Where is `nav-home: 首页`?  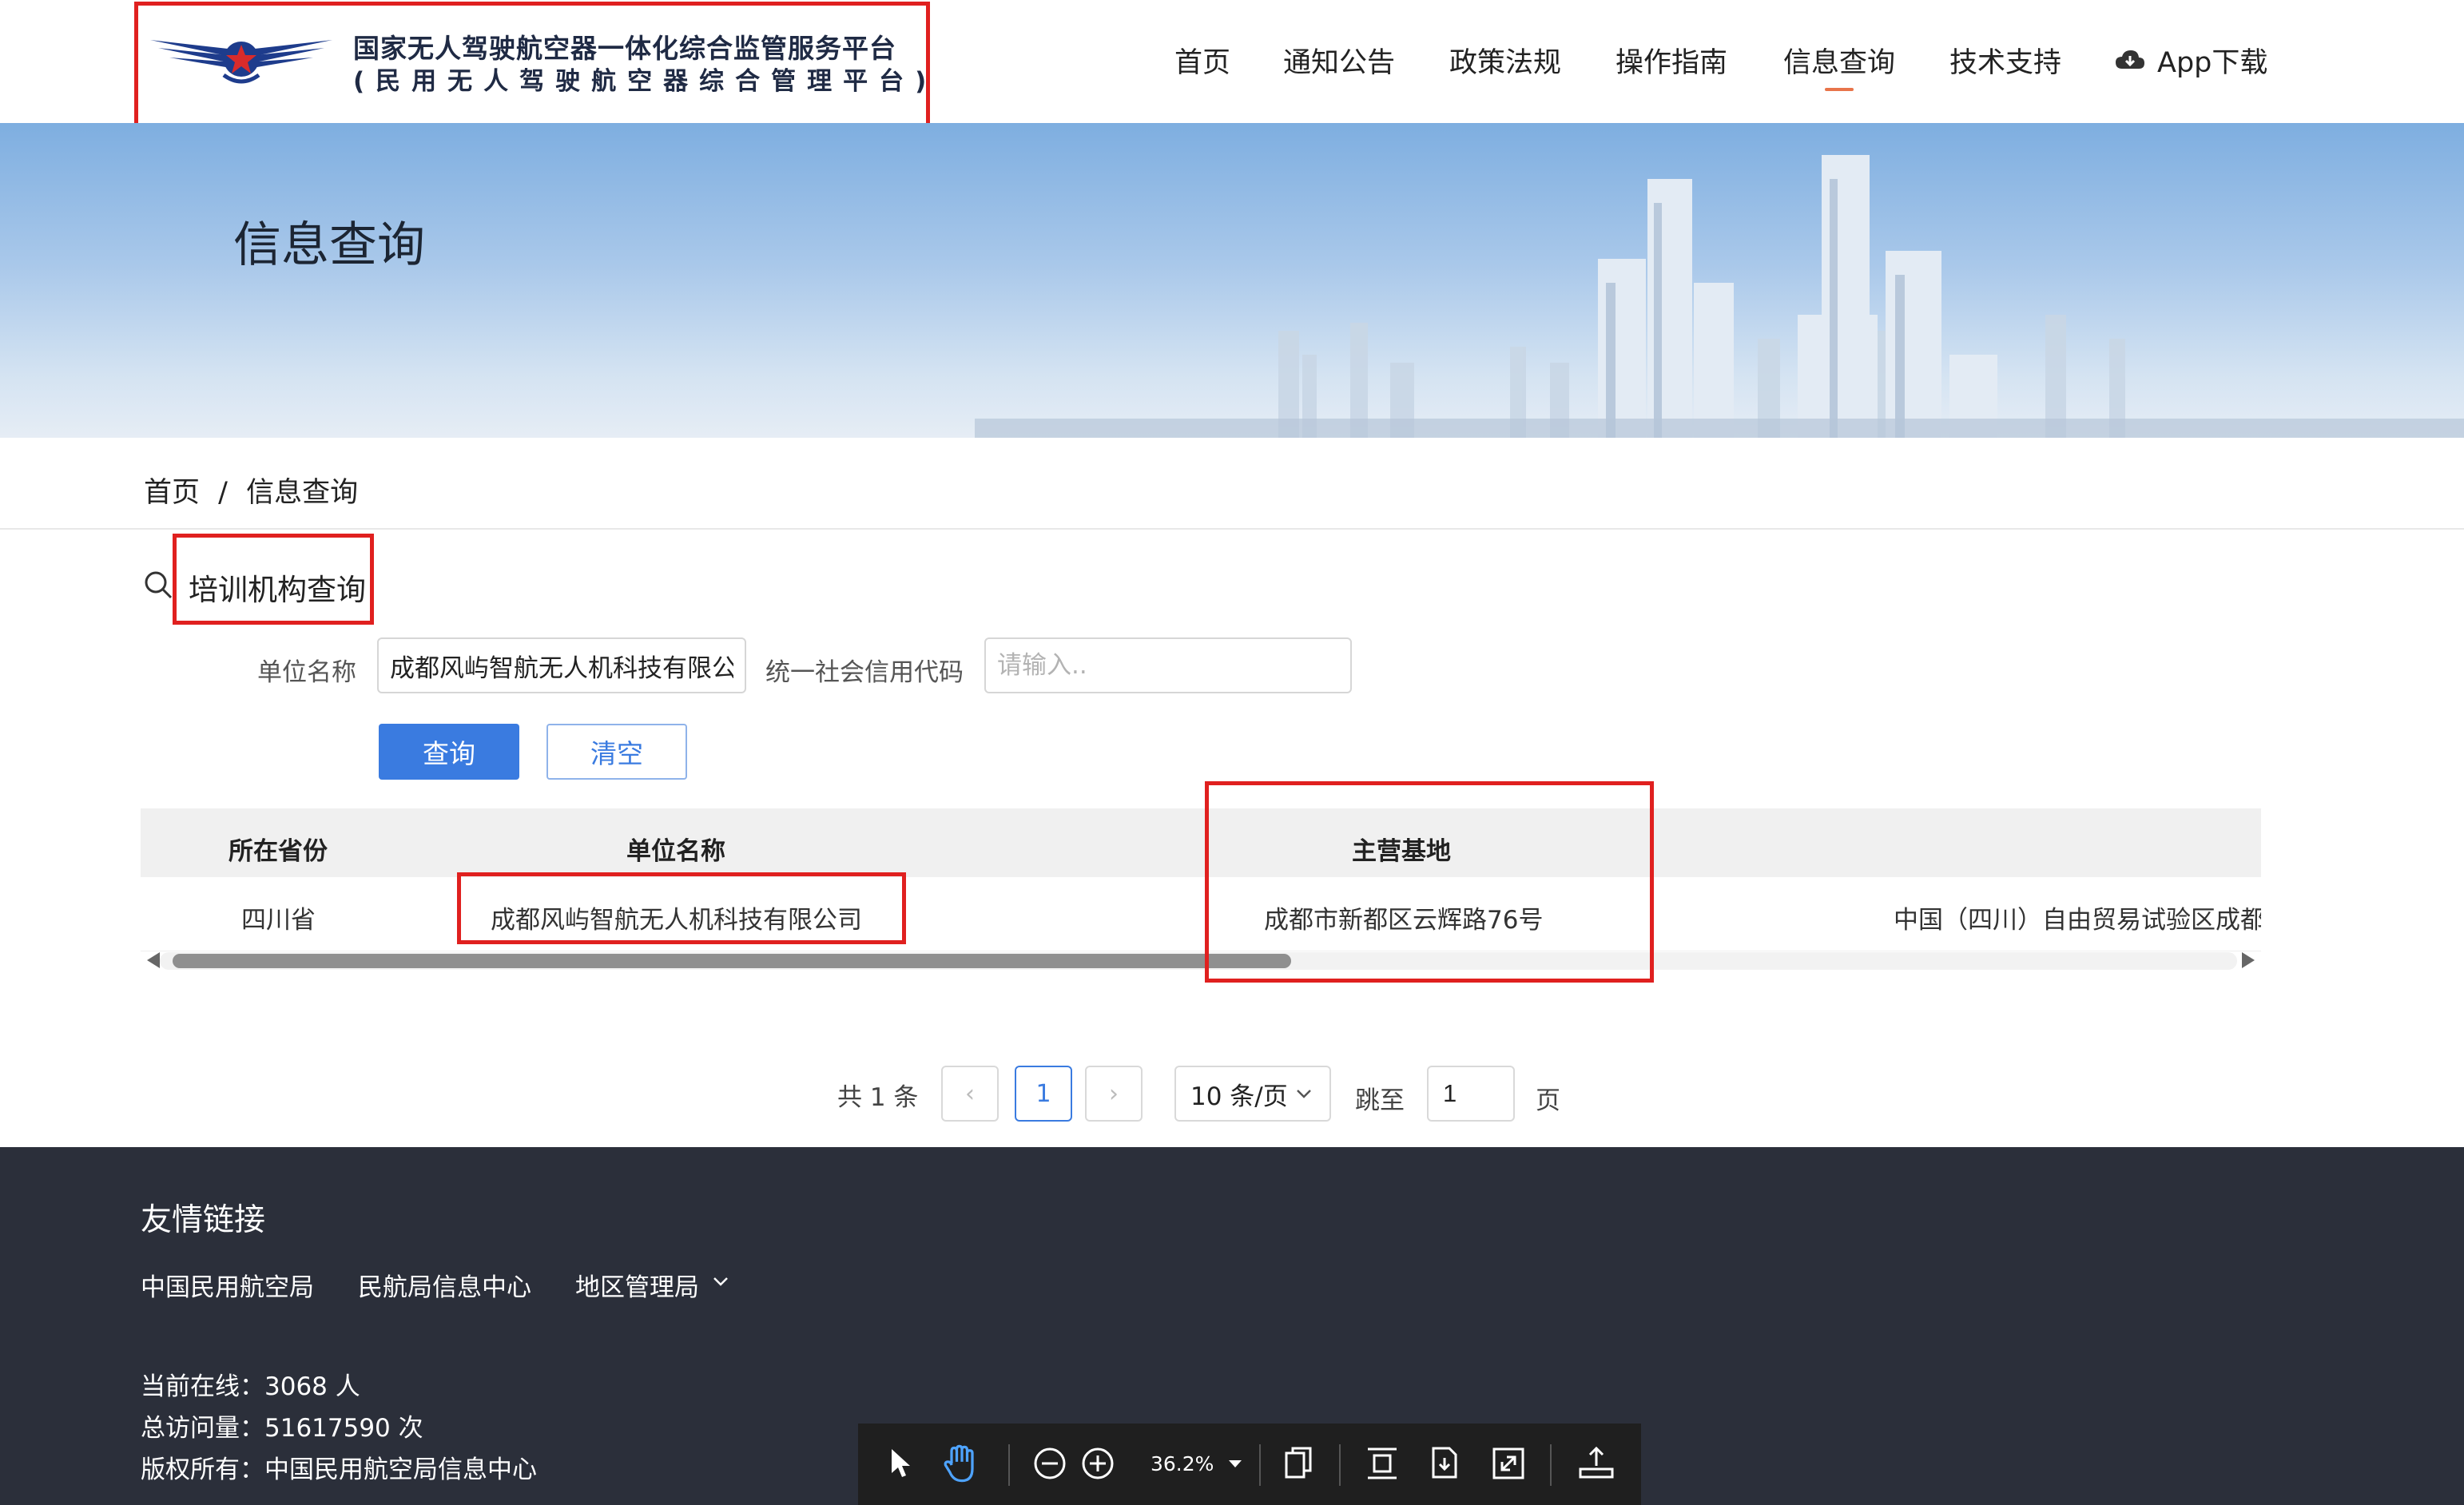
nav-home: 首页 is located at coordinates (1202, 60).